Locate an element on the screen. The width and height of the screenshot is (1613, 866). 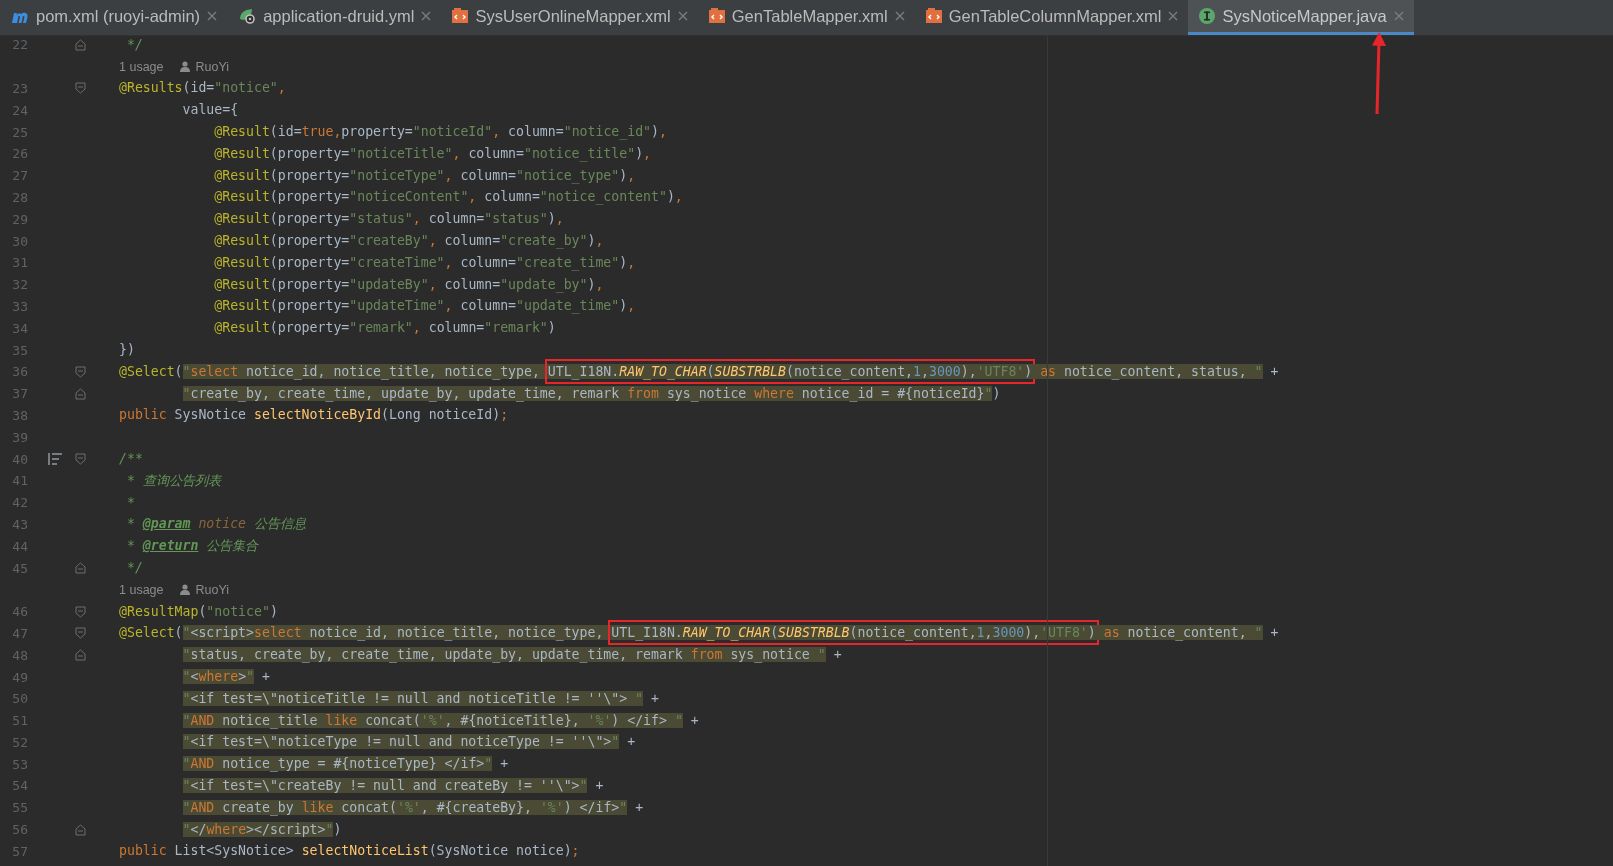
line-number: 50 is located at coordinates (19, 699).